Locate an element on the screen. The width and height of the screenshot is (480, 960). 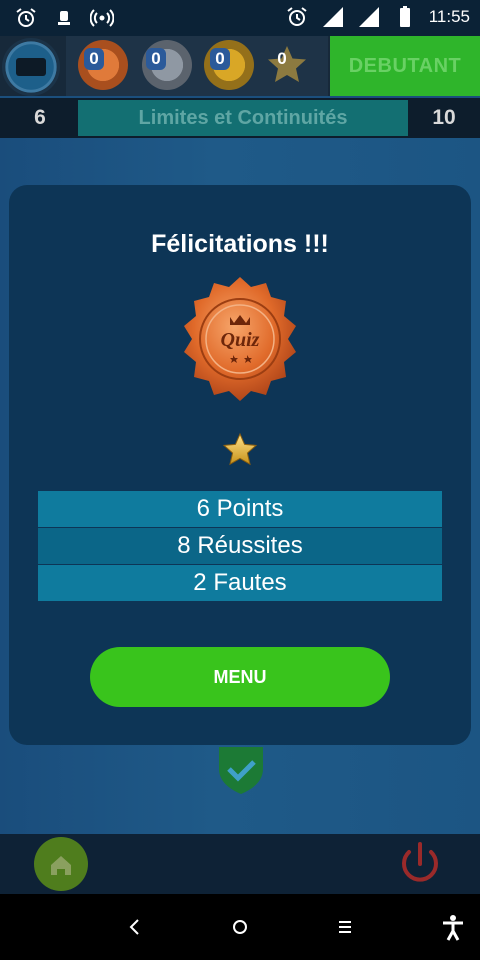
shield-check-icon is located at coordinates (241, 770).